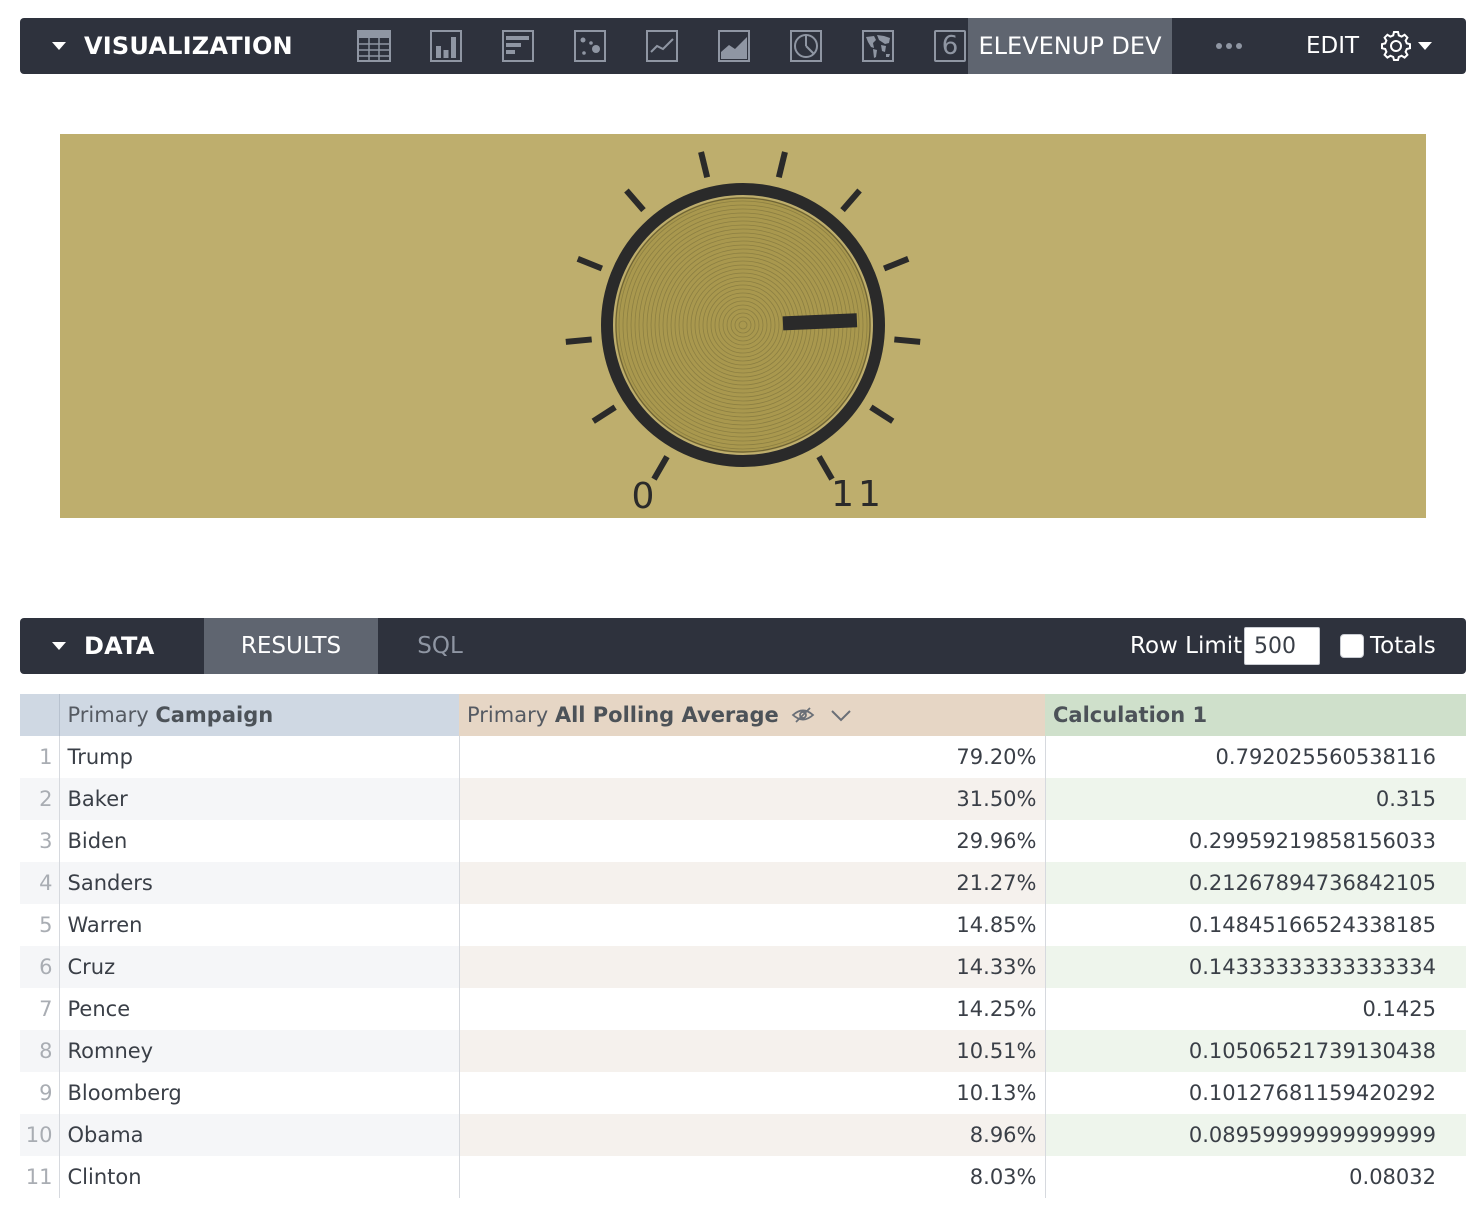  I want to click on polling-average-cell: 8.03%, so click(751, 1177).